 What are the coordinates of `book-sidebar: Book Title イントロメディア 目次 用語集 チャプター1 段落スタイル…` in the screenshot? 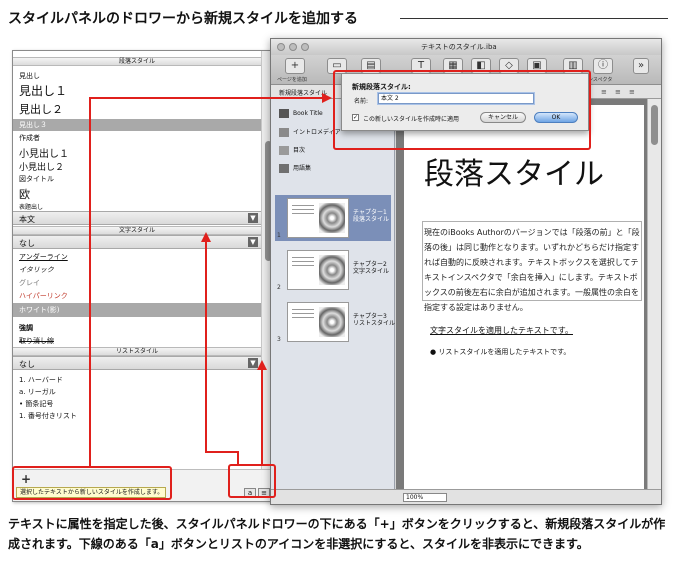 It's located at (333, 295).